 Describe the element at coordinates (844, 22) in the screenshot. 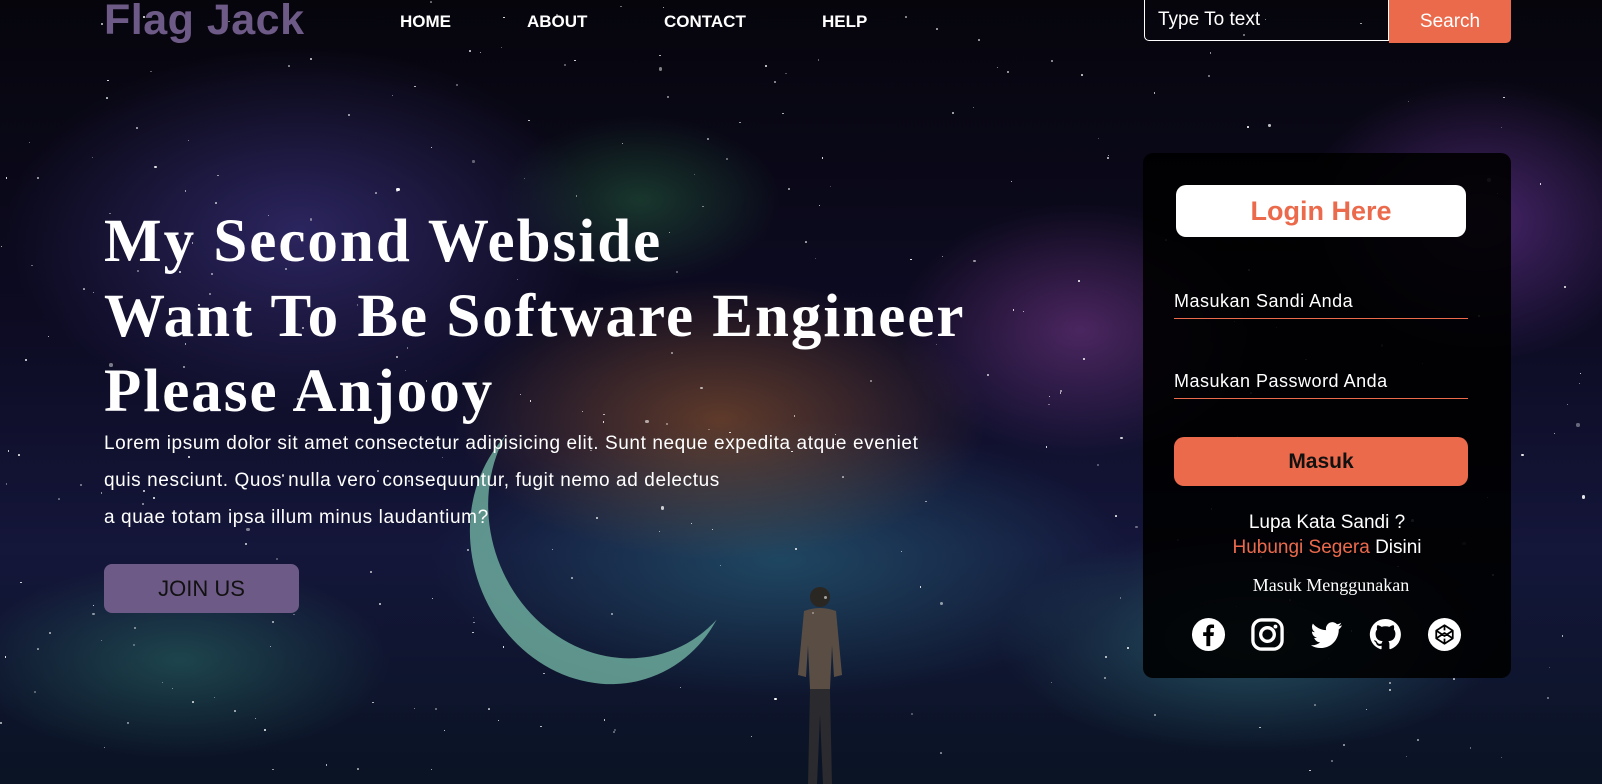

I see `nav-help: HELP` at that location.